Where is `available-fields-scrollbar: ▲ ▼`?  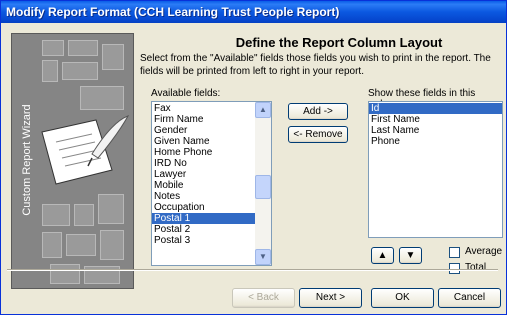 available-fields-scrollbar: ▲ ▼ is located at coordinates (263, 183).